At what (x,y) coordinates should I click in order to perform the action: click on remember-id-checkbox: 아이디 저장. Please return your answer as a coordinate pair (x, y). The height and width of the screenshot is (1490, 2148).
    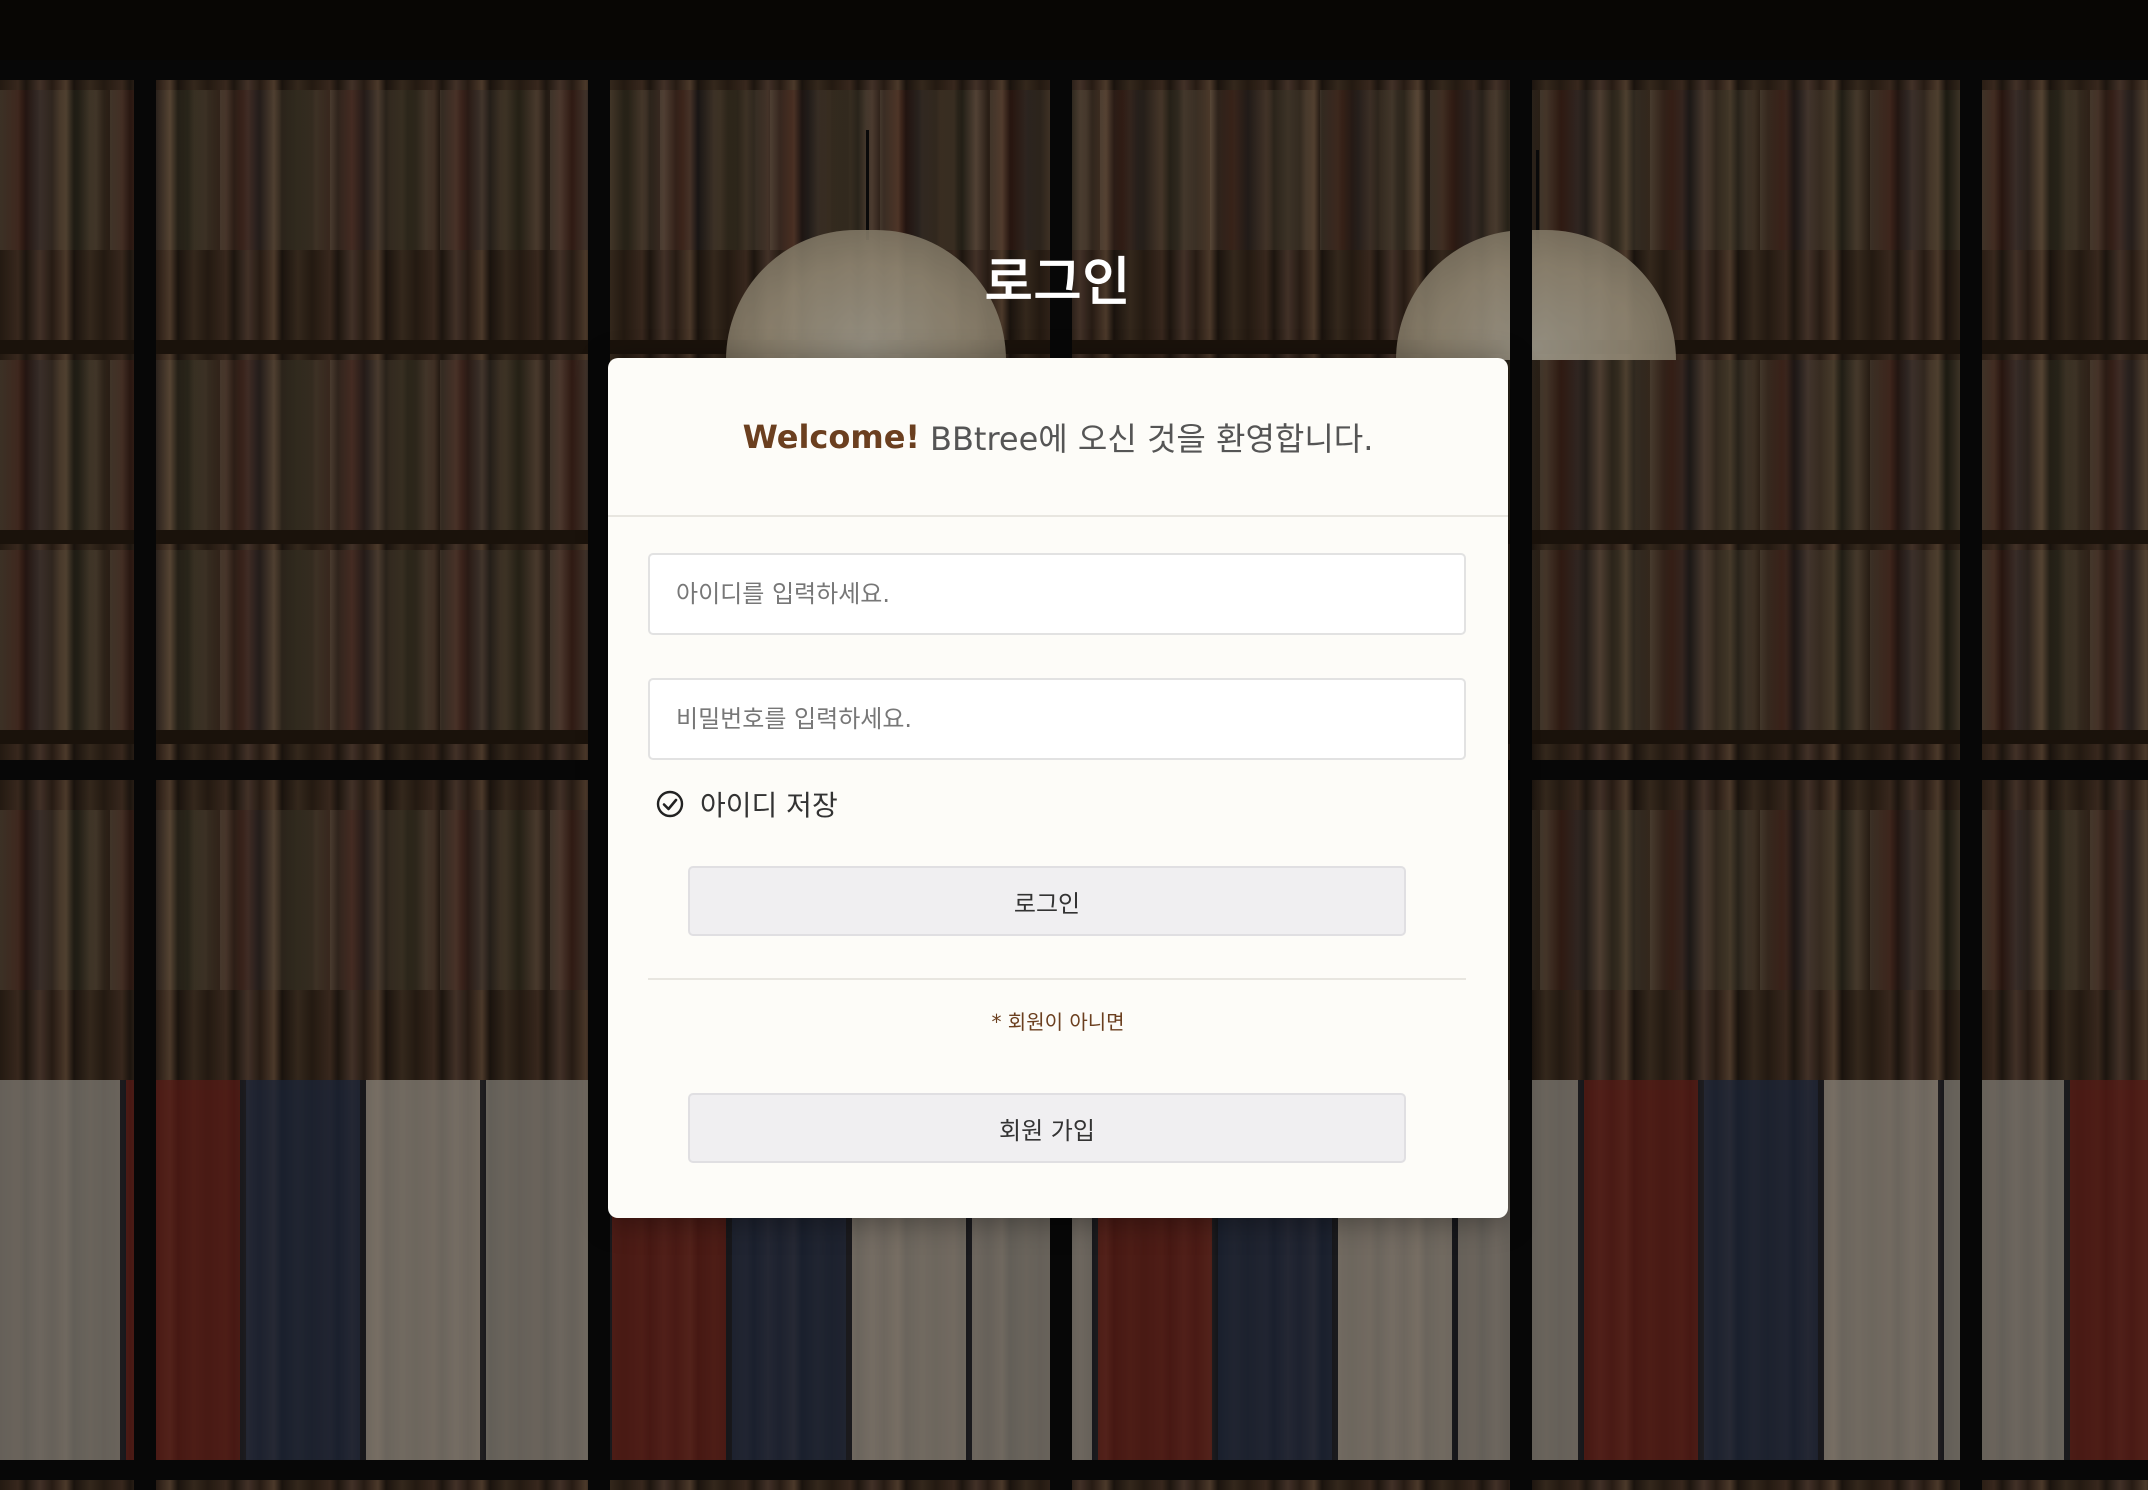
    Looking at the image, I should click on (747, 804).